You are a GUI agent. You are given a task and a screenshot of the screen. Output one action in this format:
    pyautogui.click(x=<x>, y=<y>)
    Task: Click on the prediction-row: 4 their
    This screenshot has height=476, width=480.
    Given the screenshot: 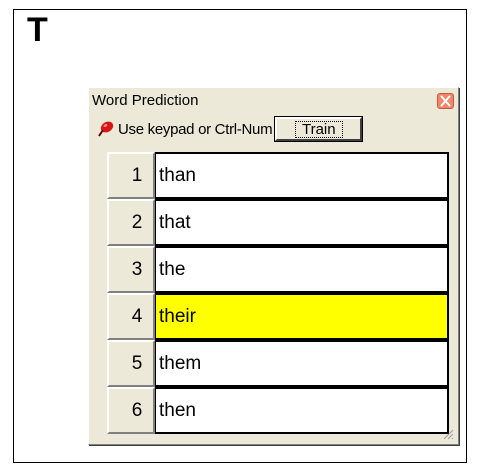 What is the action you would take?
    pyautogui.click(x=278, y=316)
    